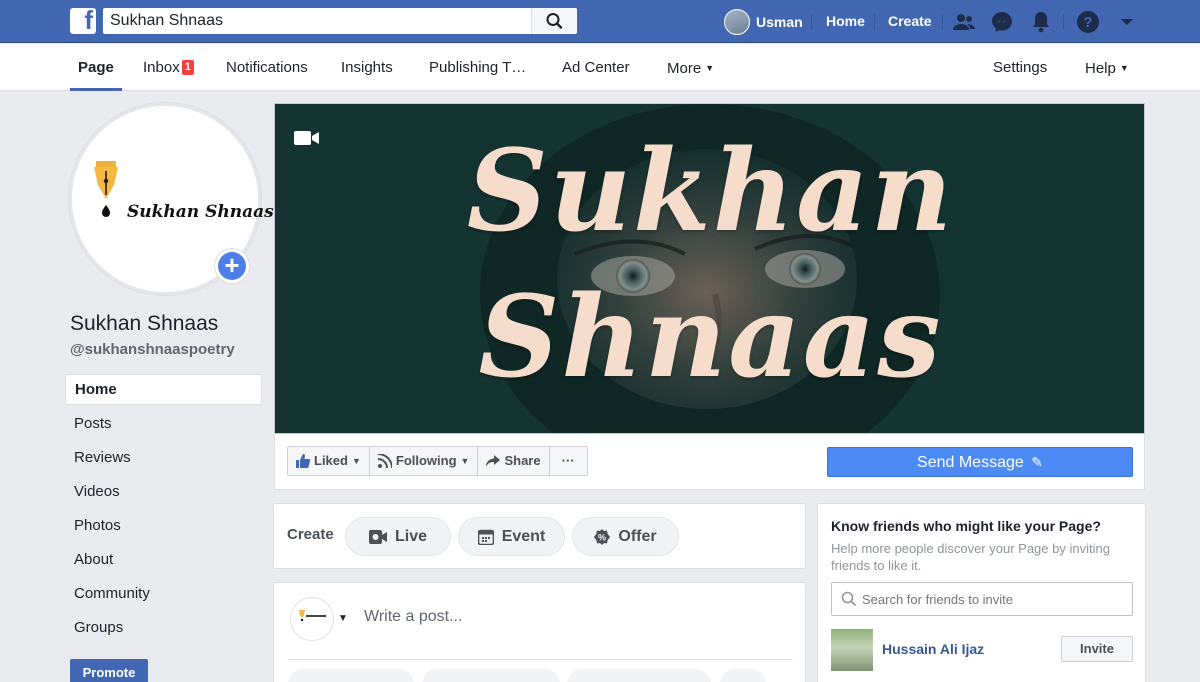 The height and width of the screenshot is (682, 1200). What do you see at coordinates (109, 670) in the screenshot?
I see `promote-button: Promote` at bounding box center [109, 670].